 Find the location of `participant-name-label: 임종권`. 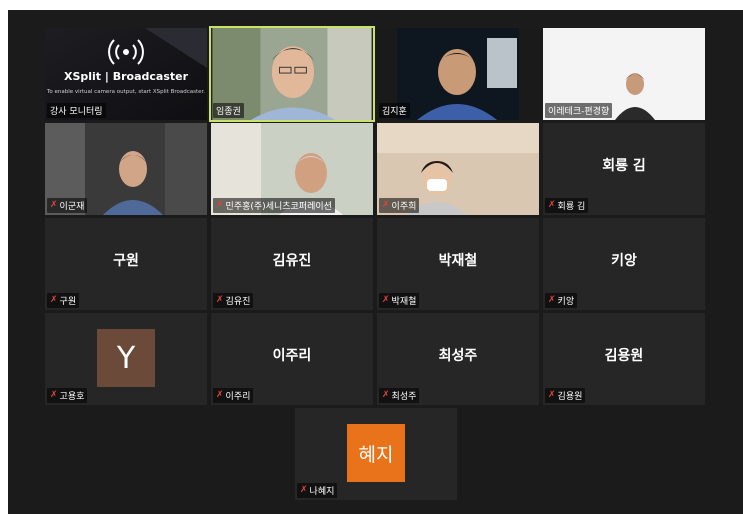

participant-name-label: 임종권 is located at coordinates (228, 110).